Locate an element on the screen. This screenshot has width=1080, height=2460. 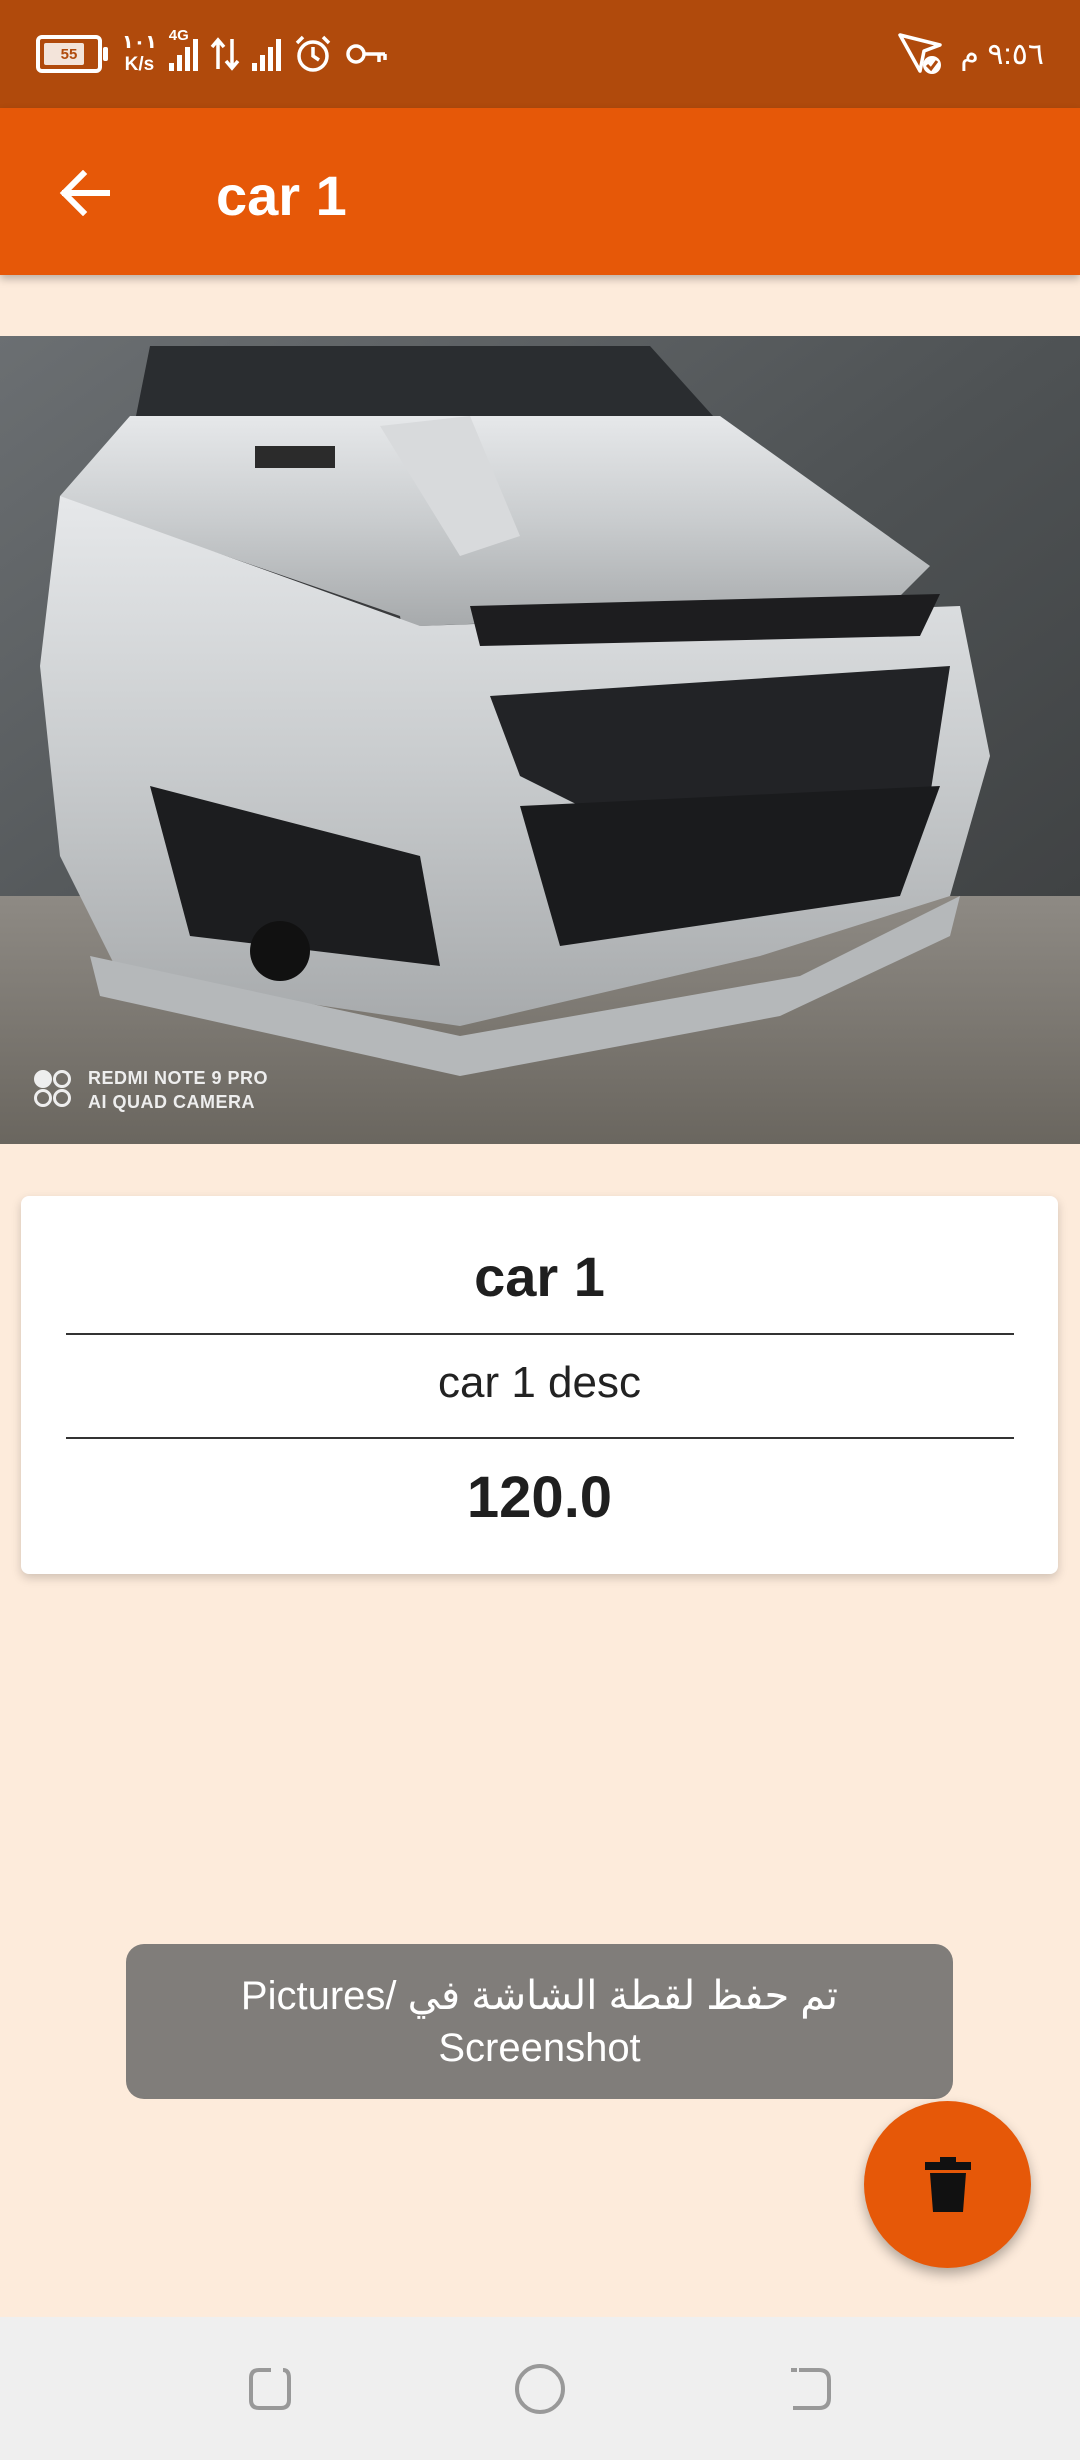
system-nav-bar is located at coordinates (540, 2388).